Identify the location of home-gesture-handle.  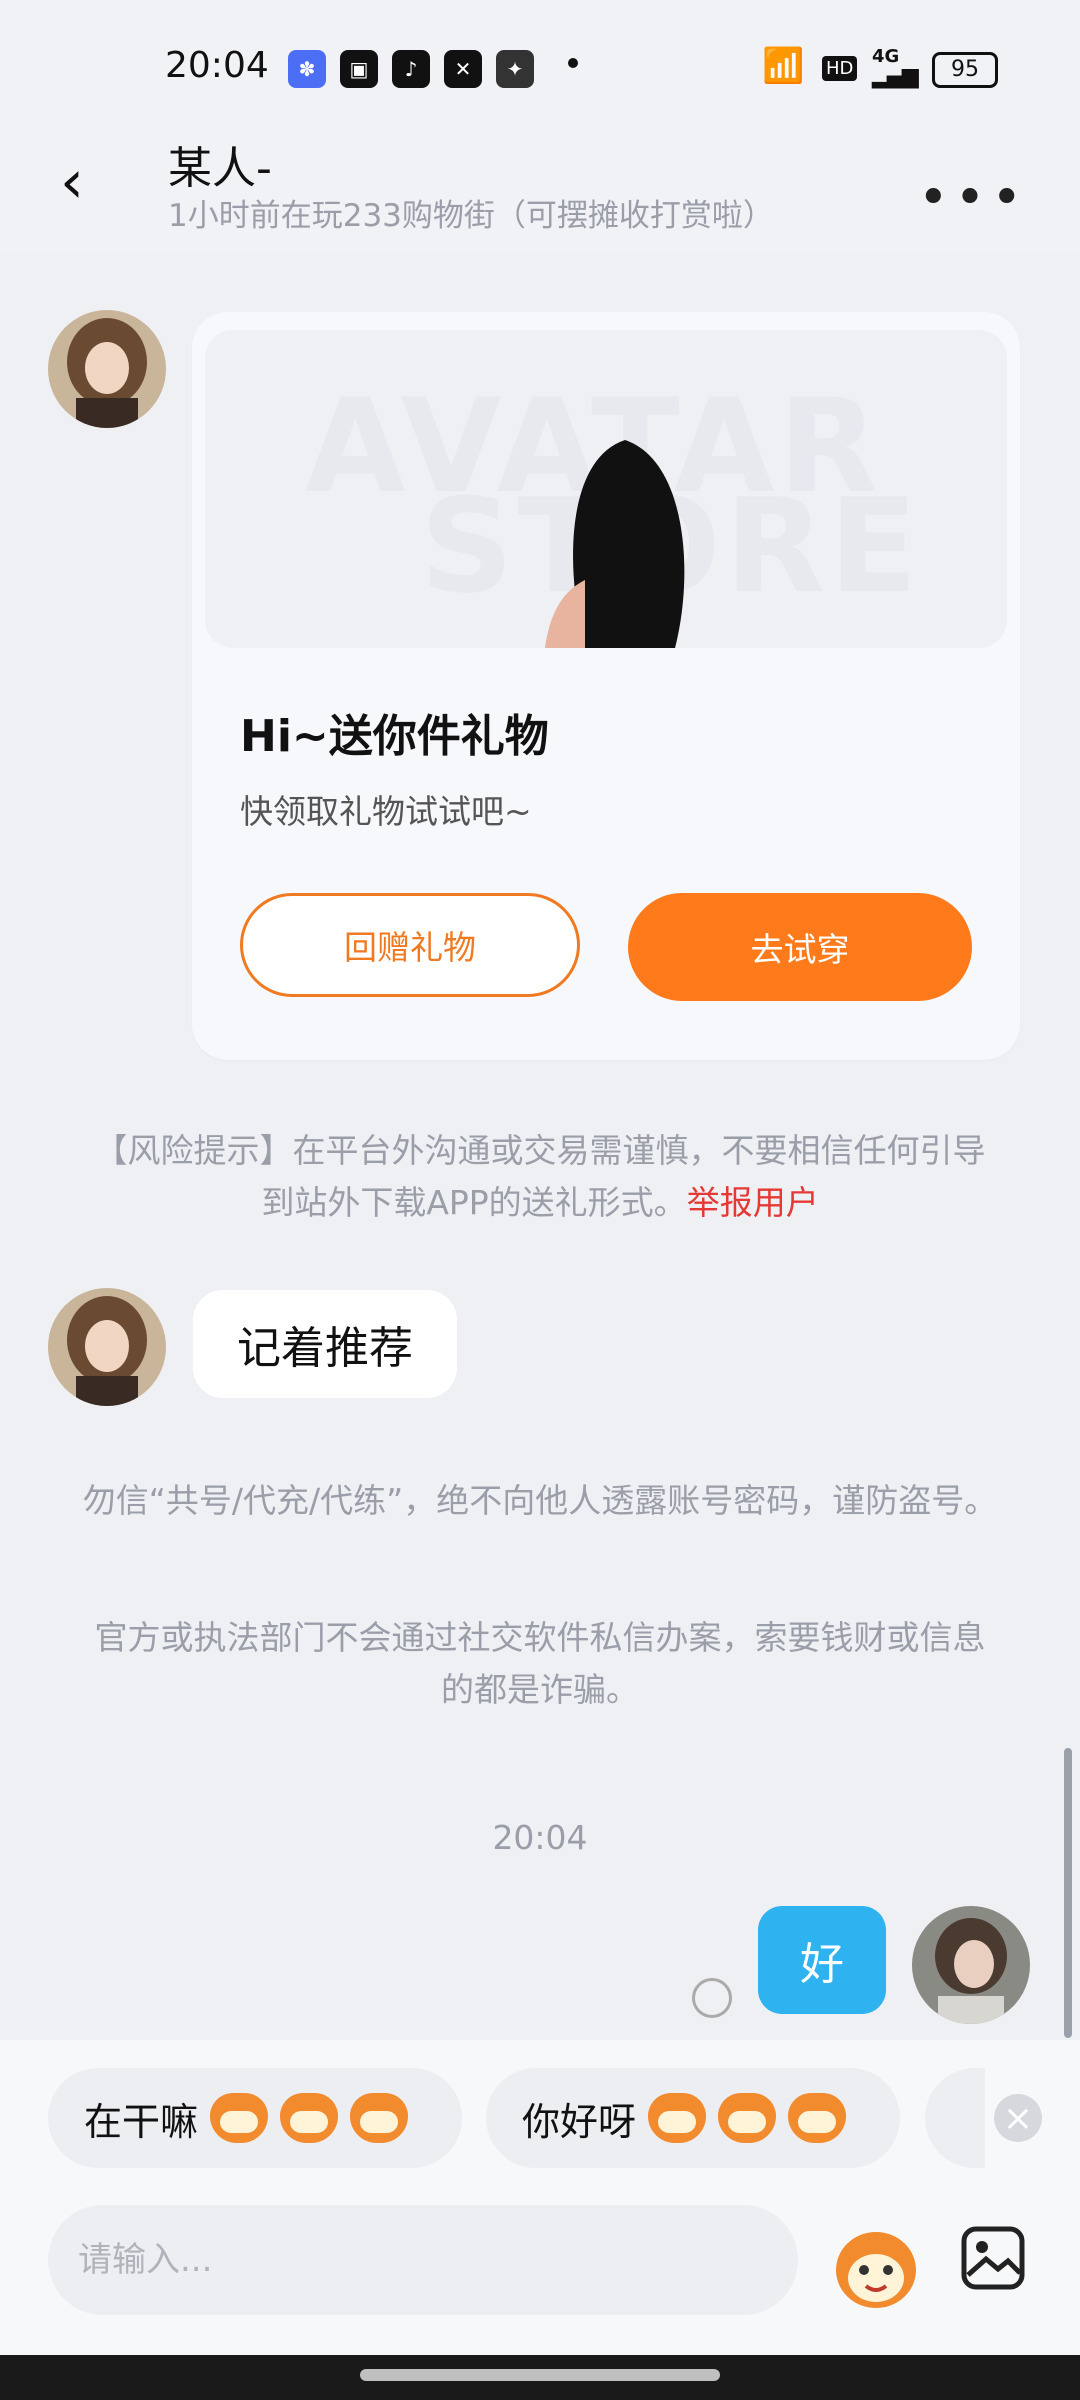
(540, 2375).